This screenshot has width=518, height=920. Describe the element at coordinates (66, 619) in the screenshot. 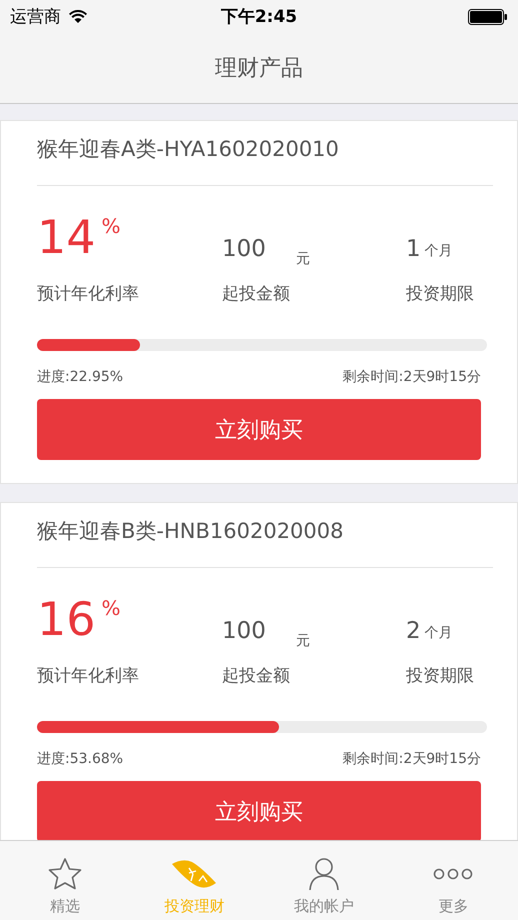

I see `rate-value: 16` at that location.